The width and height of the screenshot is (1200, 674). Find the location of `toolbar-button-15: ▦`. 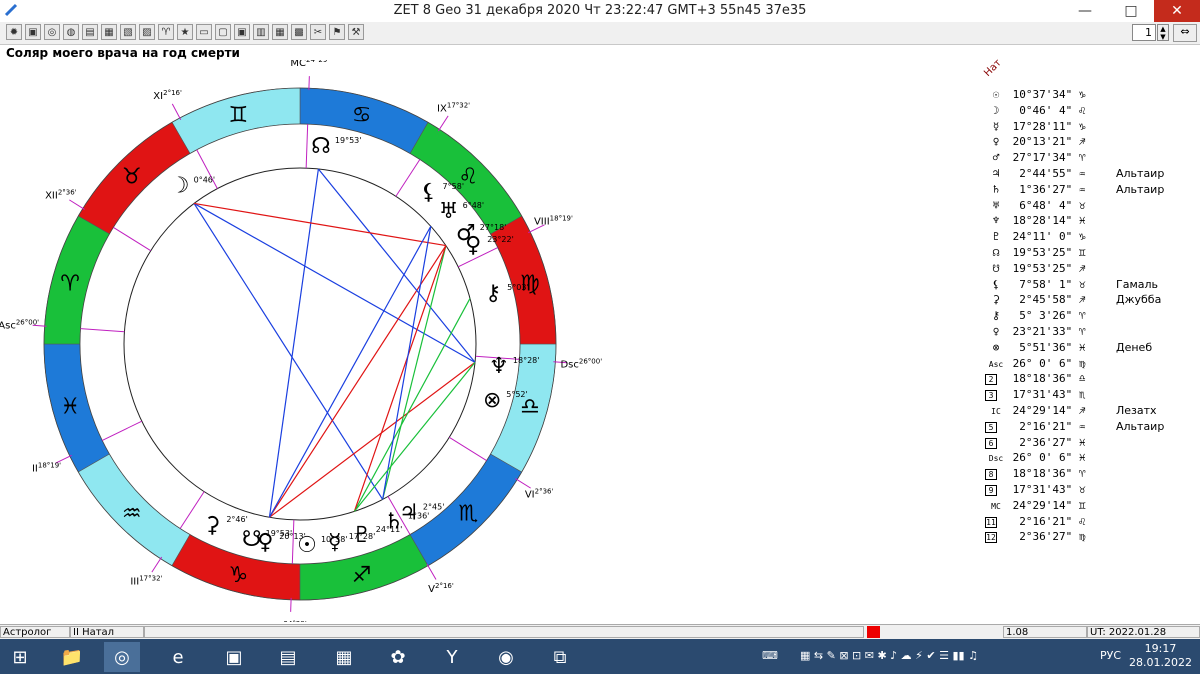

toolbar-button-15: ▦ is located at coordinates (280, 32).